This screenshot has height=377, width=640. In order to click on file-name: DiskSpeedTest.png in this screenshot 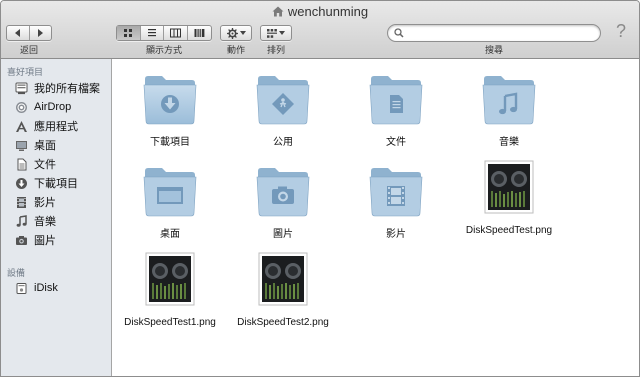, I will do `click(509, 230)`.